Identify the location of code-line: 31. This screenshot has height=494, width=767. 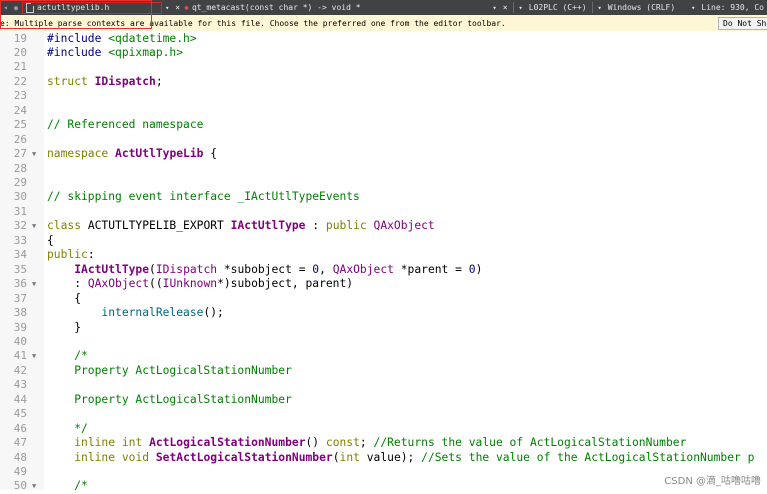
(383, 212).